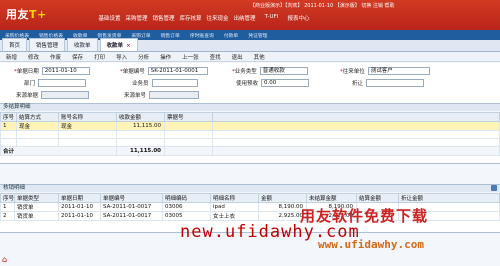 The height and width of the screenshot is (266, 500). I want to click on document-tabs: 首页 销售管理 收款单 收款单 ×, so click(250, 45).